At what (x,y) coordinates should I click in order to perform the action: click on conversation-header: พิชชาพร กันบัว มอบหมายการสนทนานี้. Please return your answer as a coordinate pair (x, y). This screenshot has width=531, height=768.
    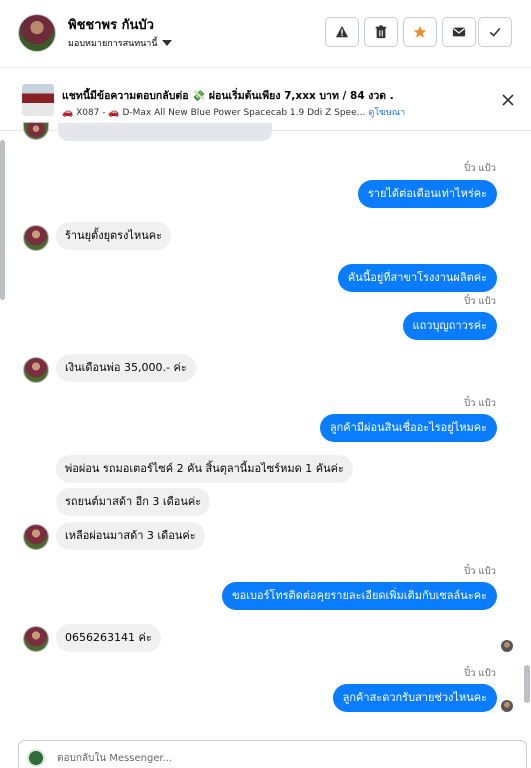
    Looking at the image, I should click on (265, 34).